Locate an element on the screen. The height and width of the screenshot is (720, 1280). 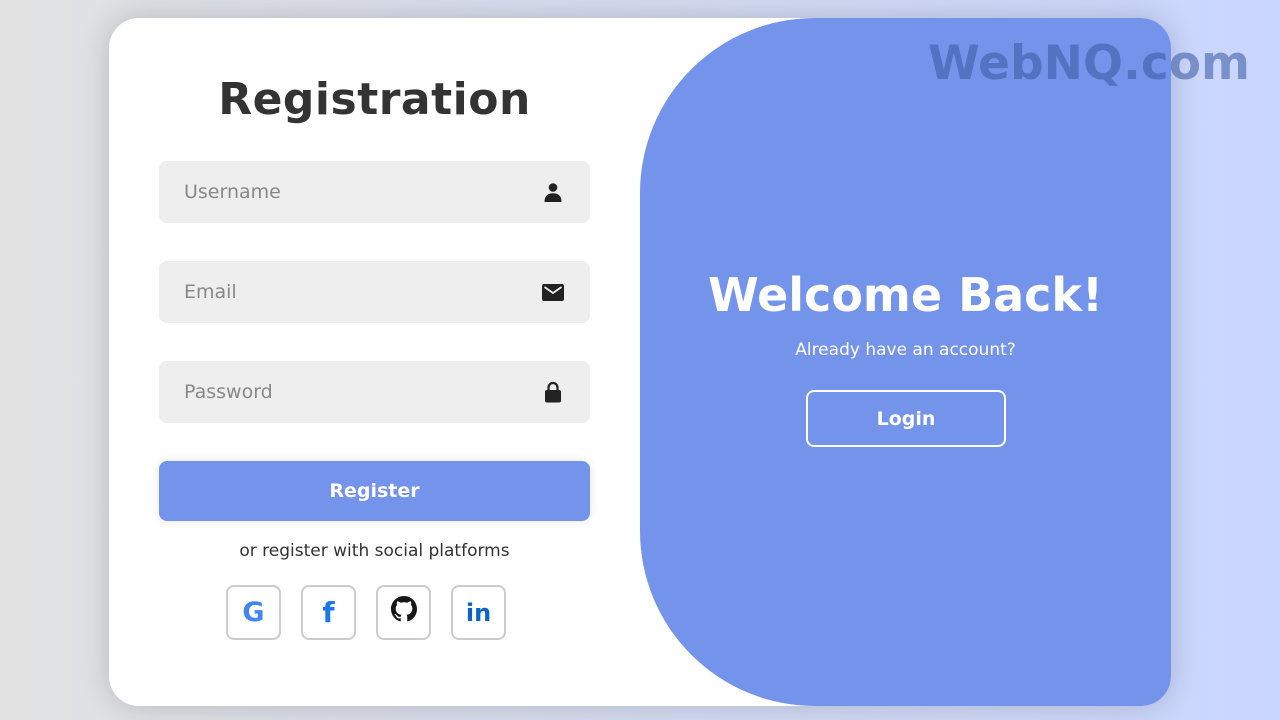
github-button is located at coordinates (403, 612).